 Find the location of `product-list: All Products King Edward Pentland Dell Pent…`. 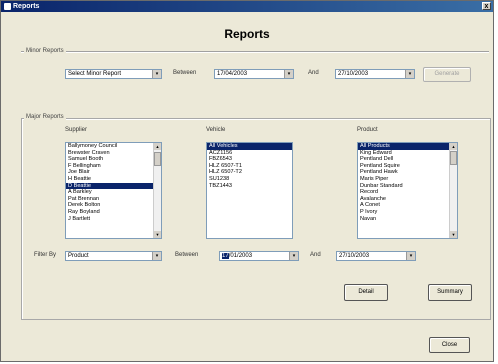

product-list: All Products King Edward Pentland Dell Pent… is located at coordinates (407, 190).